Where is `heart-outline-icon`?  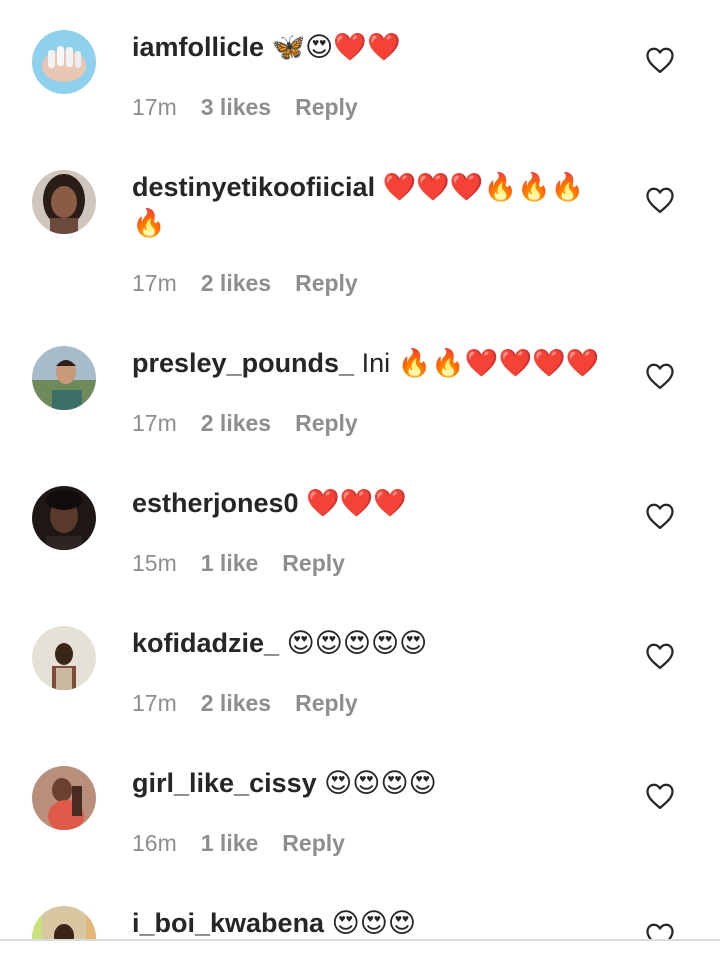
heart-outline-icon is located at coordinates (660, 931).